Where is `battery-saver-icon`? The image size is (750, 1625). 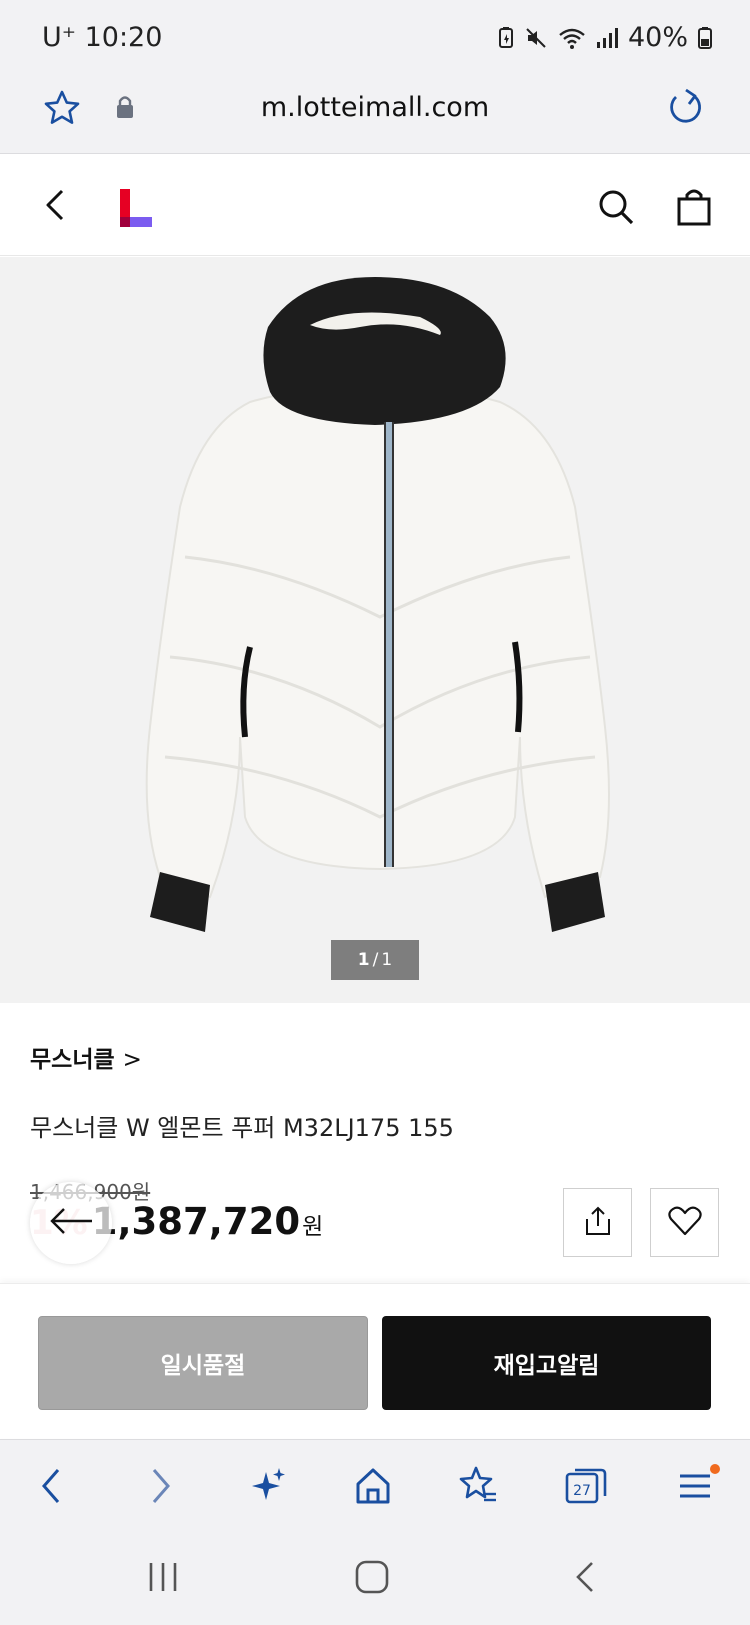
battery-saver-icon is located at coordinates (506, 38).